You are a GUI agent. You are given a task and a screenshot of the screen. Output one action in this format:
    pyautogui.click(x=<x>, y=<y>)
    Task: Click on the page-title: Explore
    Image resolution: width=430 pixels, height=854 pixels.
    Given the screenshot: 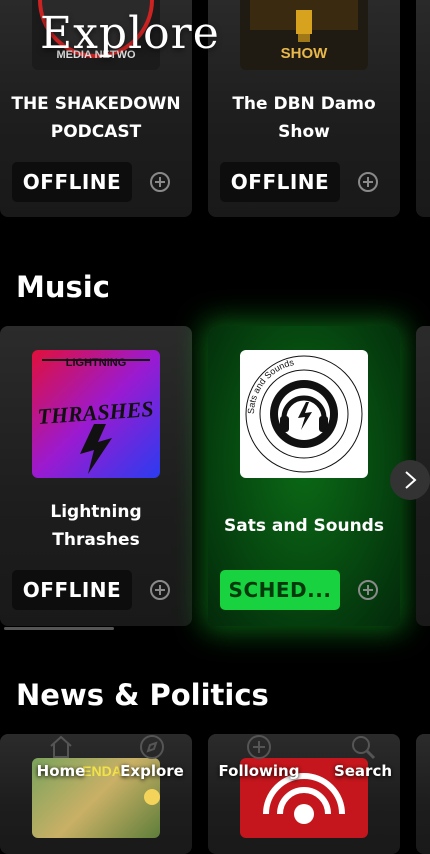 What is the action you would take?
    pyautogui.click(x=130, y=33)
    